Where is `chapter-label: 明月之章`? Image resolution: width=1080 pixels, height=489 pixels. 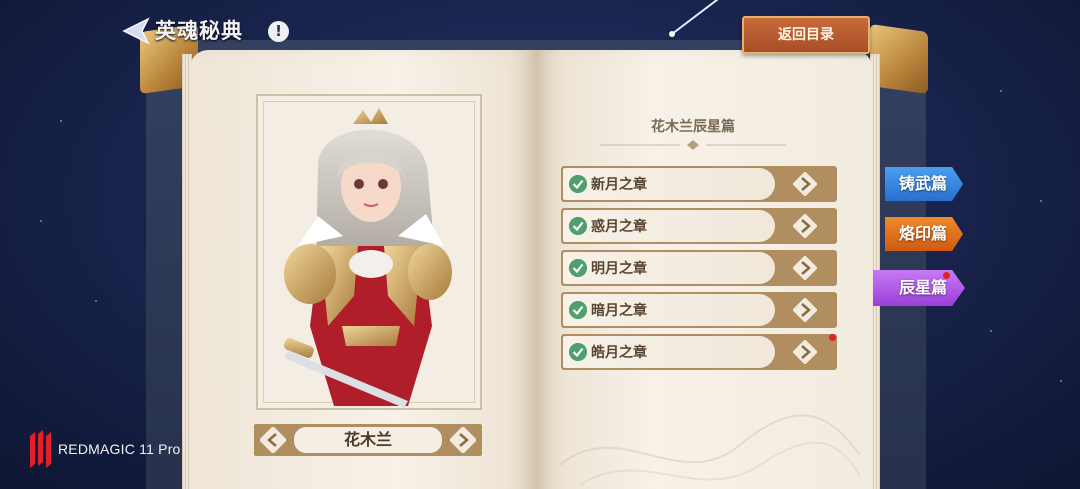
chapter-label: 明月之章 is located at coordinates (619, 269).